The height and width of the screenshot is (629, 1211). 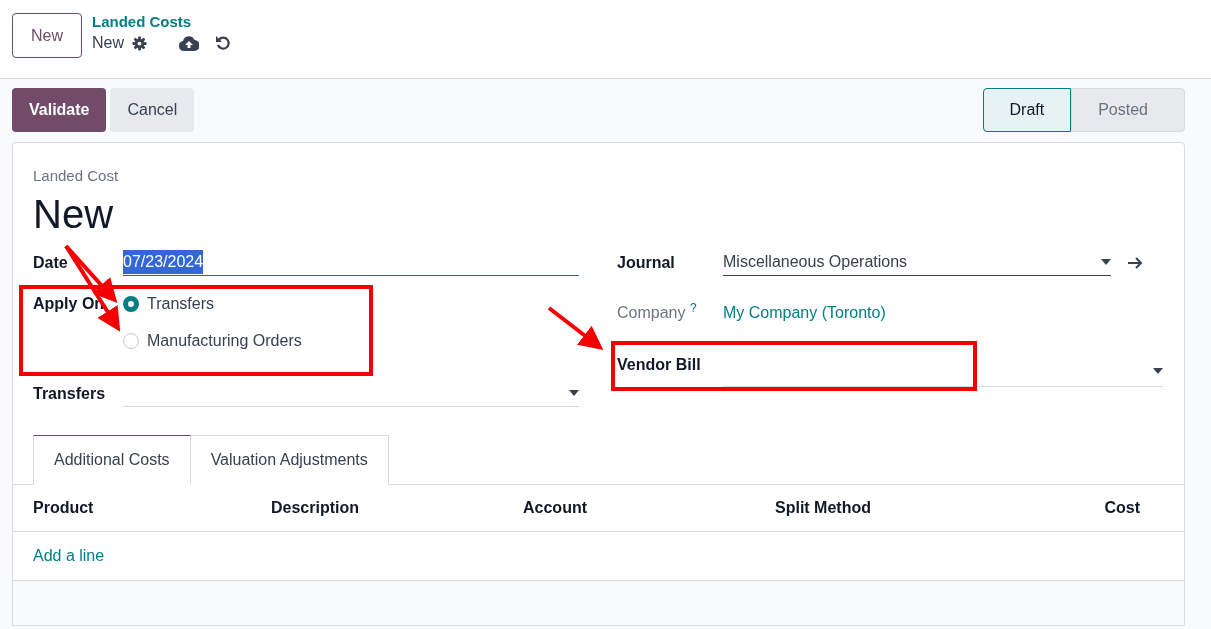 I want to click on field-label: Company, so click(x=651, y=312).